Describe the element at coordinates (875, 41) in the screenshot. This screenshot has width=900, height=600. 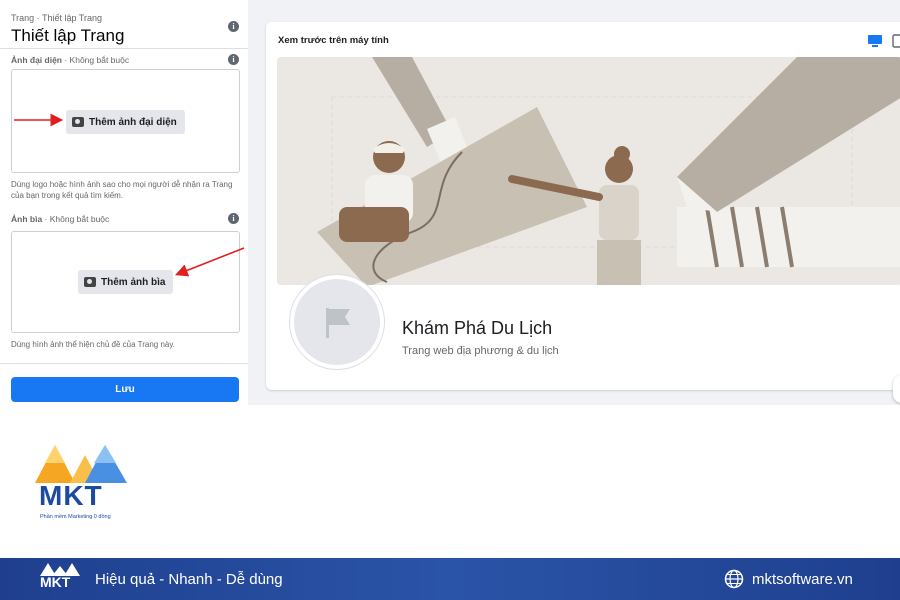
I see `desktop-icon` at that location.